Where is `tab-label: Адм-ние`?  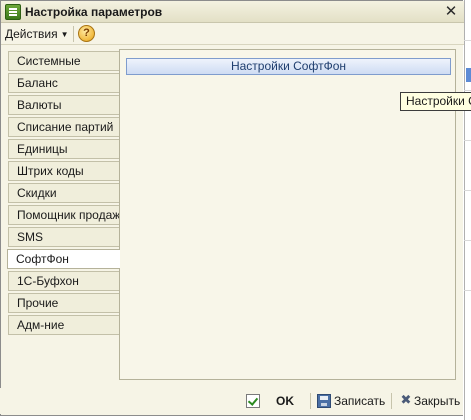
tab-label: Адм-ние is located at coordinates (41, 325).